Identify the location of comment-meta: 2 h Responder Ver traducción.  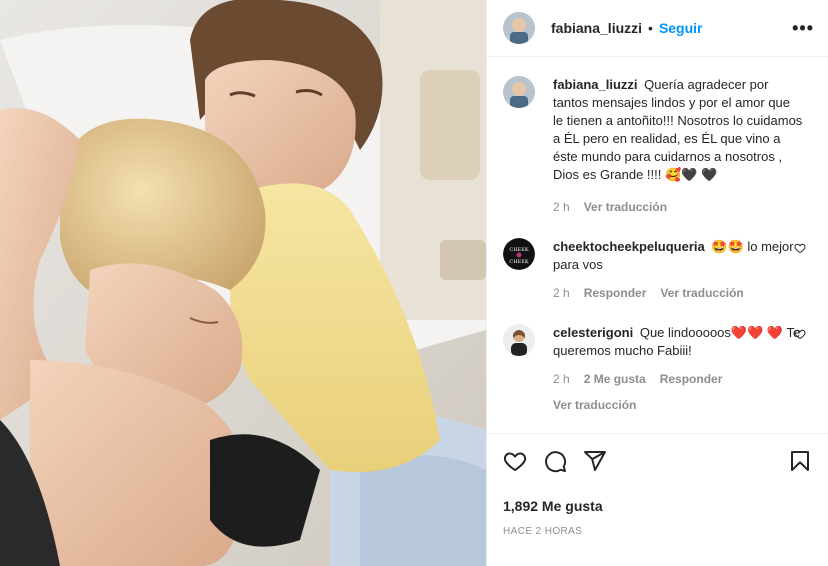
(678, 293).